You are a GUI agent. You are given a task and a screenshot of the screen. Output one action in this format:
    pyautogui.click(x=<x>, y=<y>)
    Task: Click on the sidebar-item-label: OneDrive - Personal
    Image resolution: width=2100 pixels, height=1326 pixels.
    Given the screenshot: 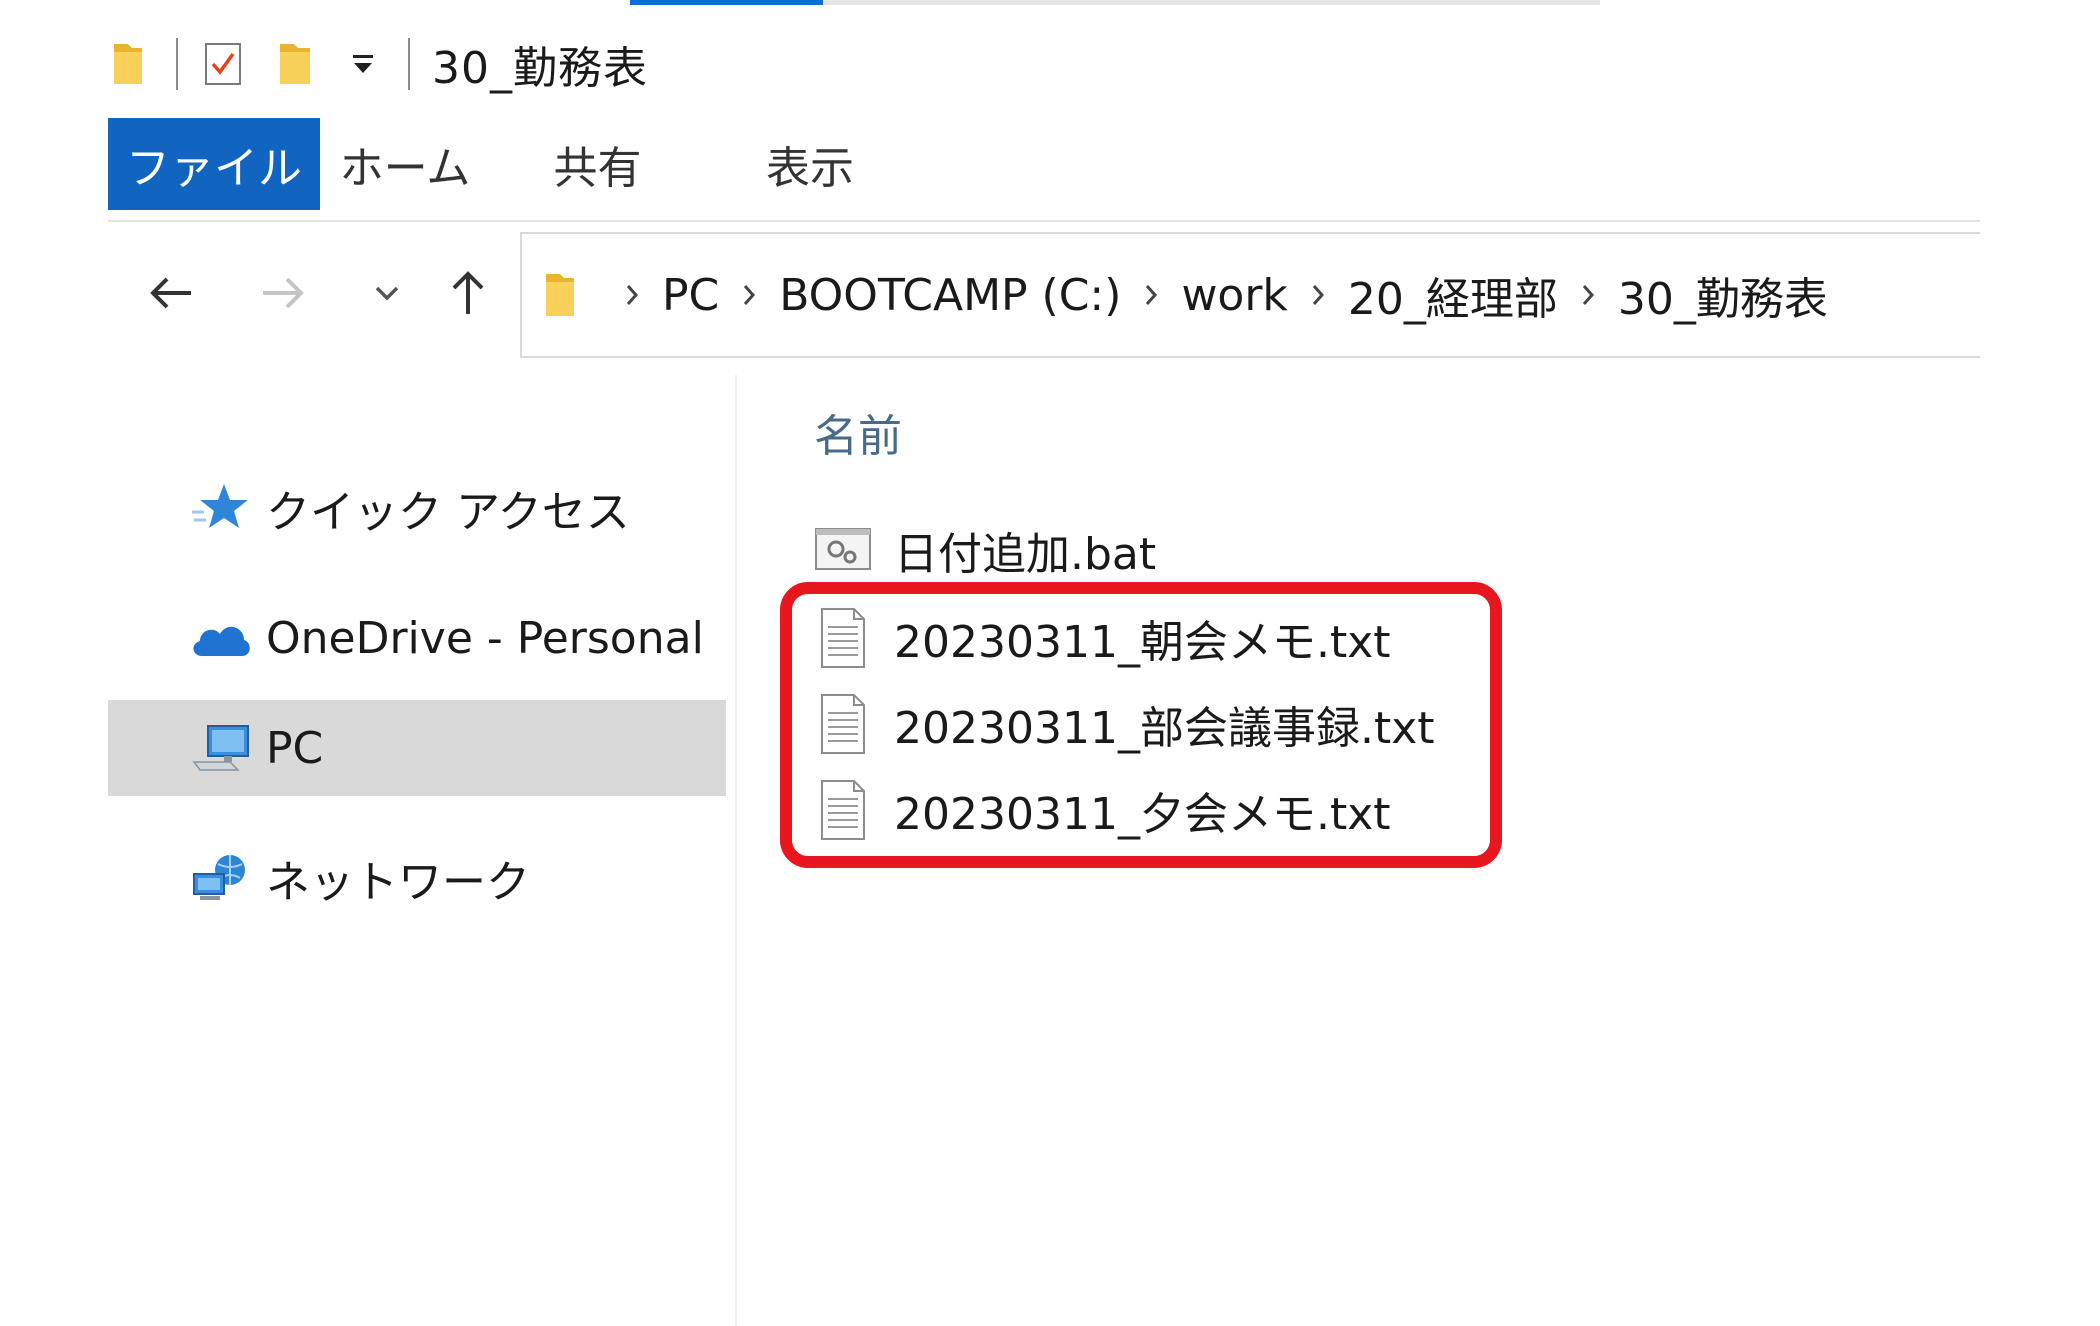 What is the action you would take?
    pyautogui.click(x=485, y=638)
    